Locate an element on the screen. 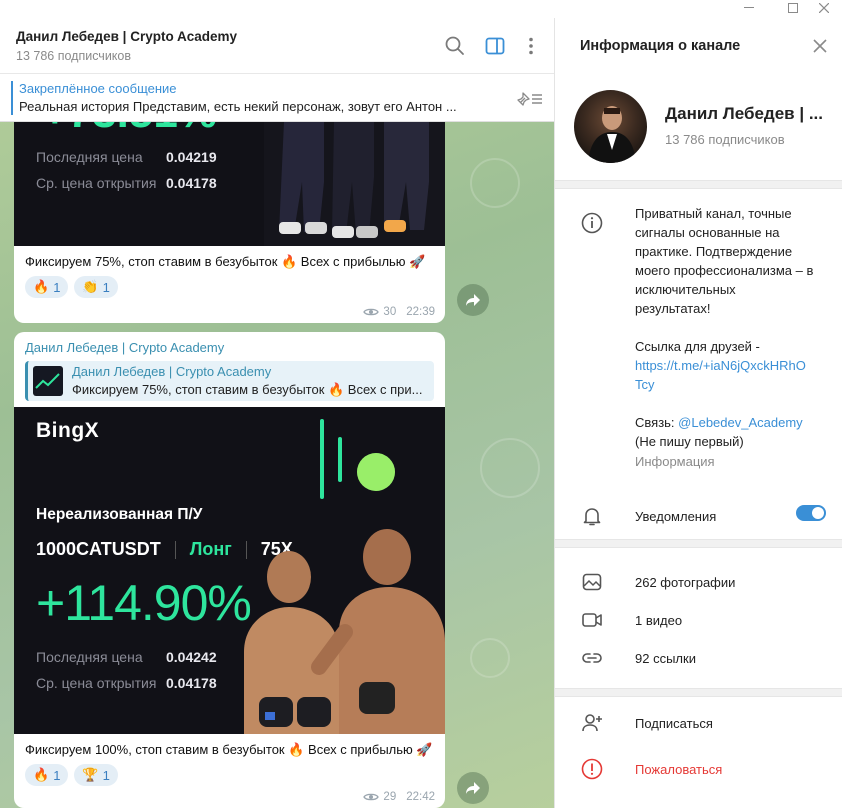  panel-title: Информация о канале is located at coordinates (660, 46).